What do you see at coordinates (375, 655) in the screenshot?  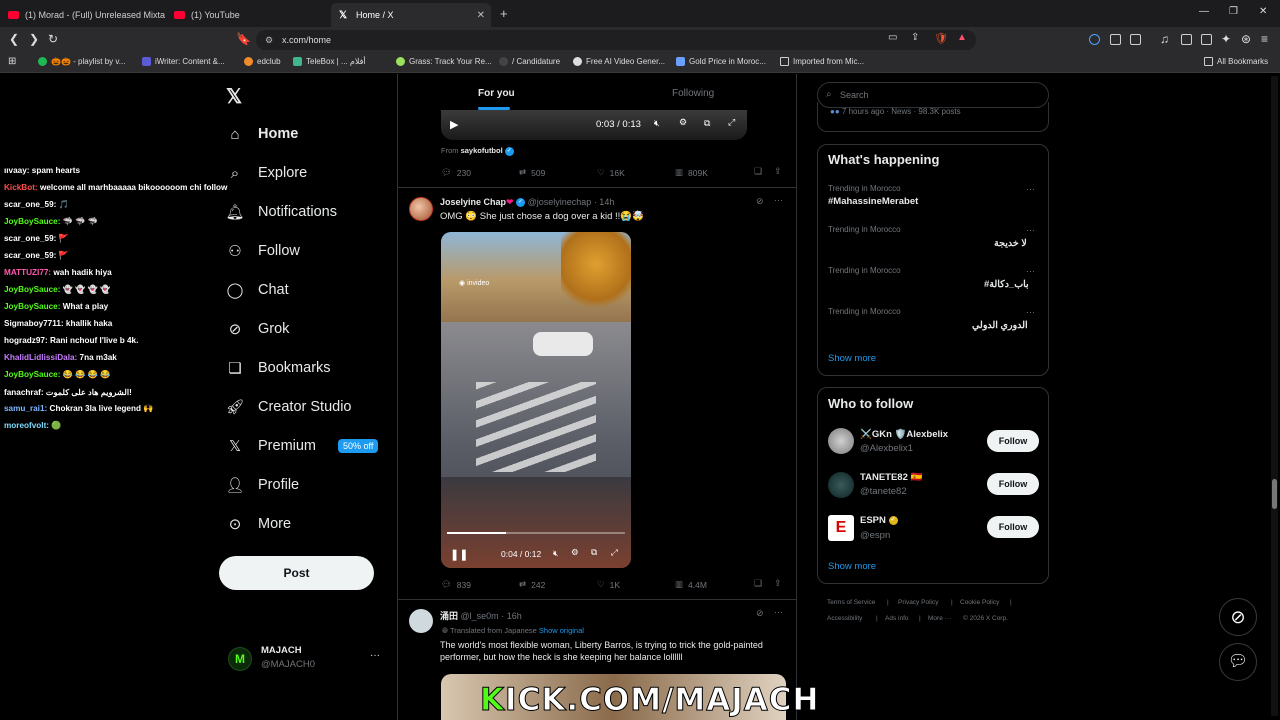 I see `account-menu-icon: ···` at bounding box center [375, 655].